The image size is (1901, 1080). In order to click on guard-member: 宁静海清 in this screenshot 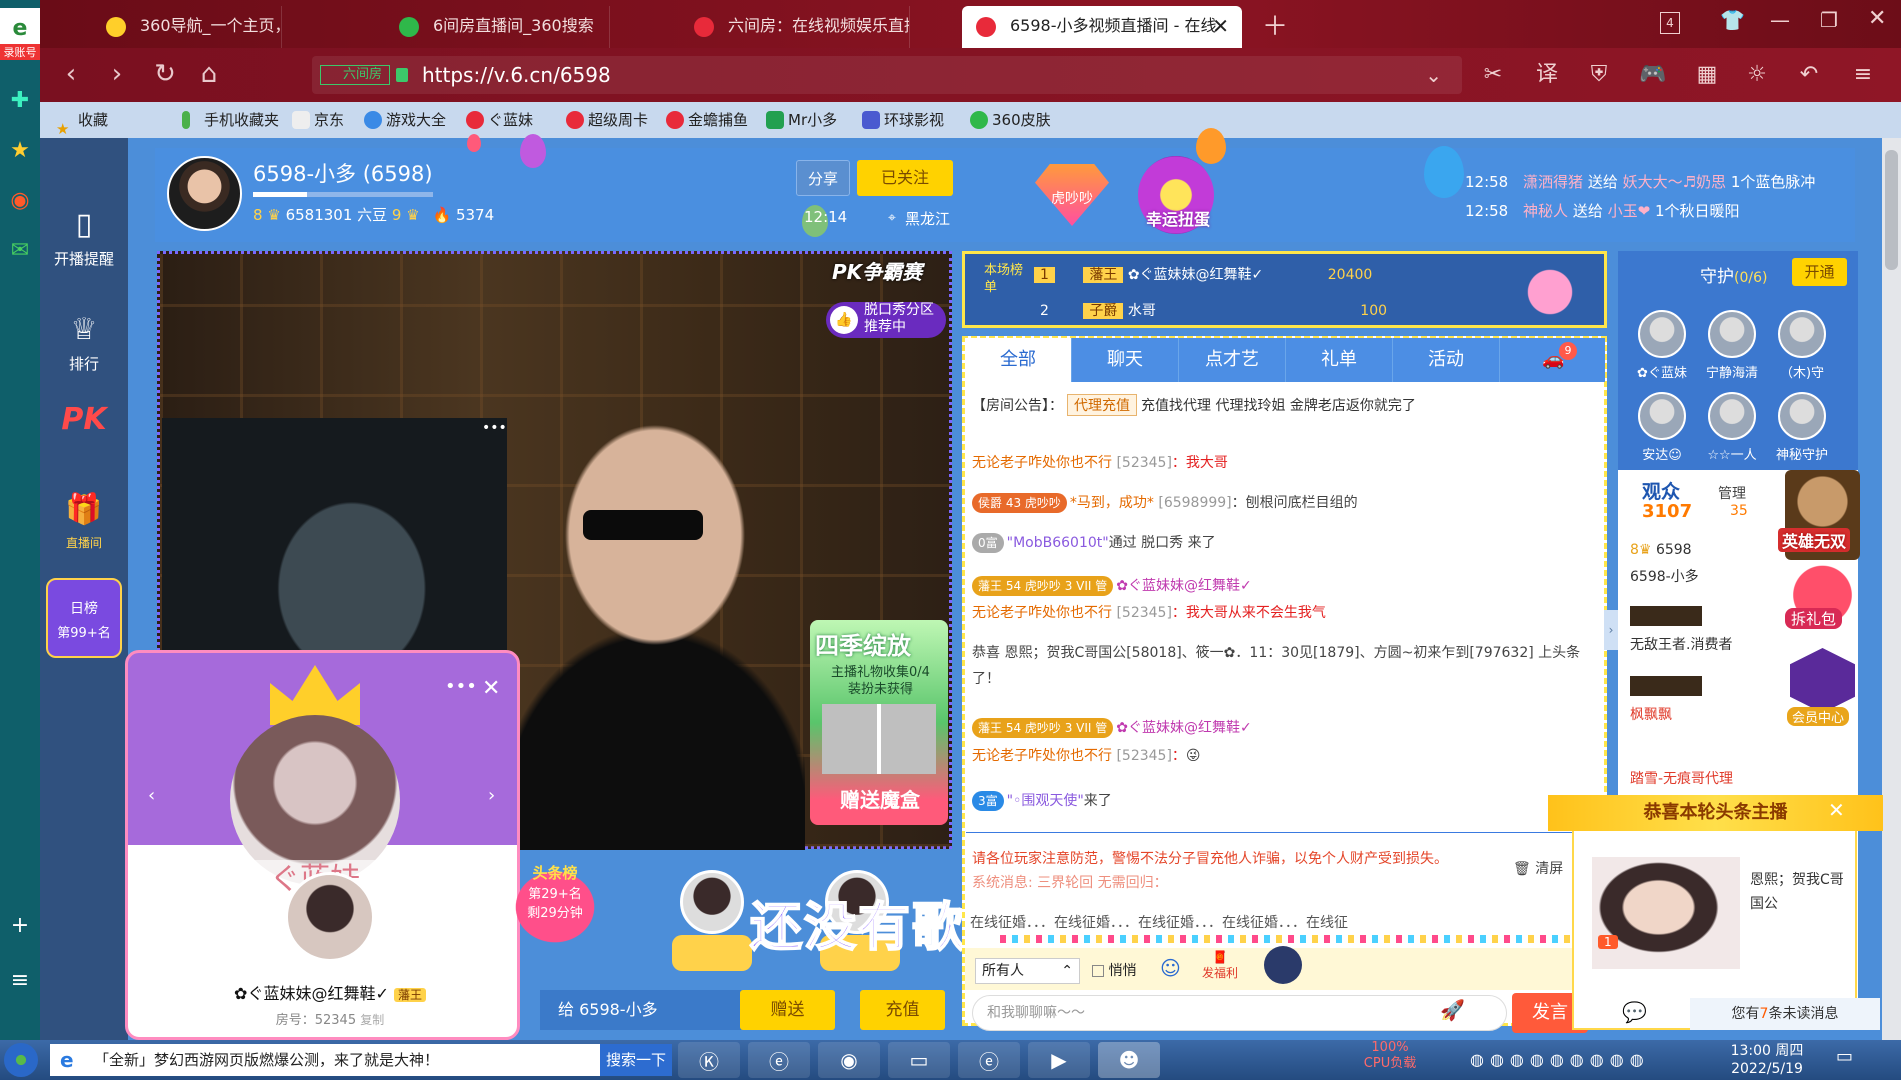, I will do `click(1732, 345)`.